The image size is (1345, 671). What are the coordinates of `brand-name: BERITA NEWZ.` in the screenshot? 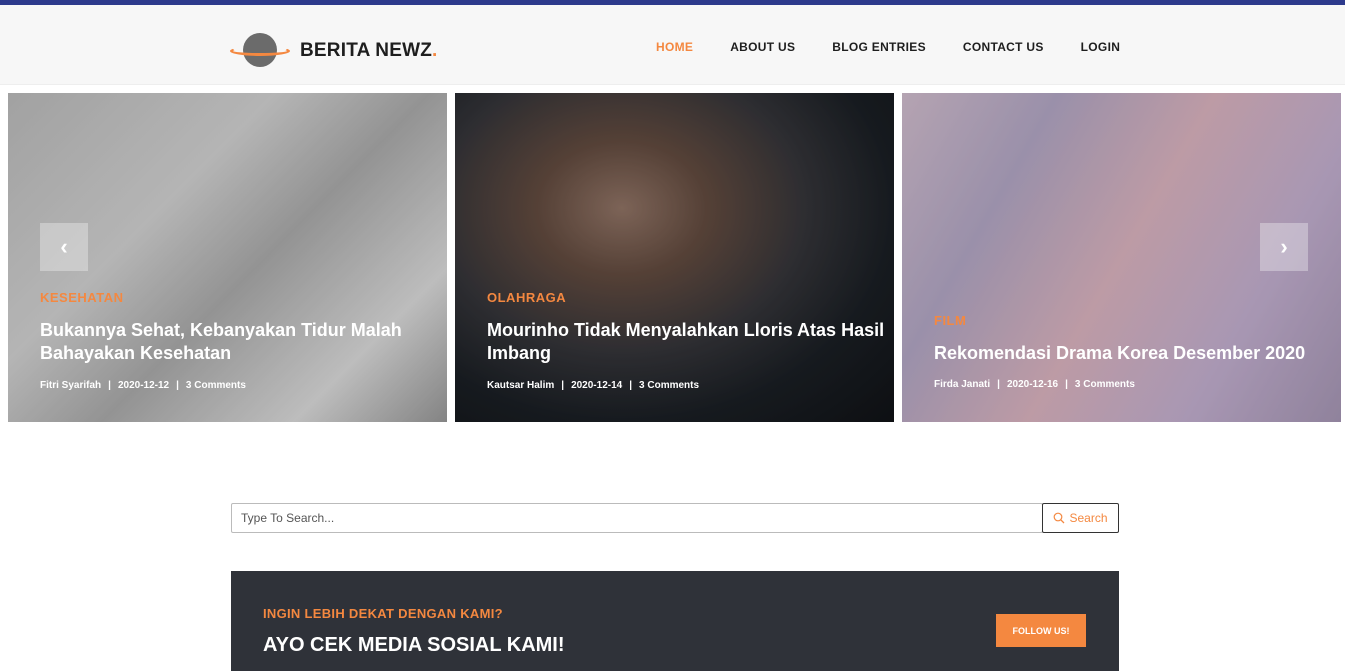 It's located at (369, 50).